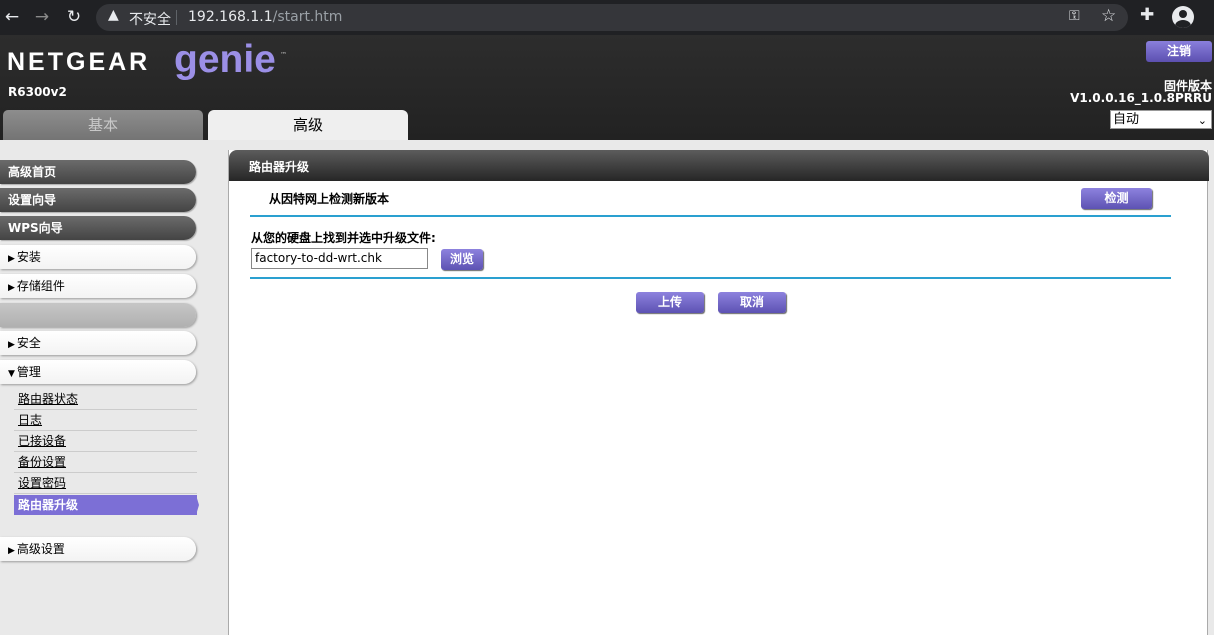  What do you see at coordinates (98, 549) in the screenshot?
I see `sidebar-item-advanced-settings: ▶ 高级设置` at bounding box center [98, 549].